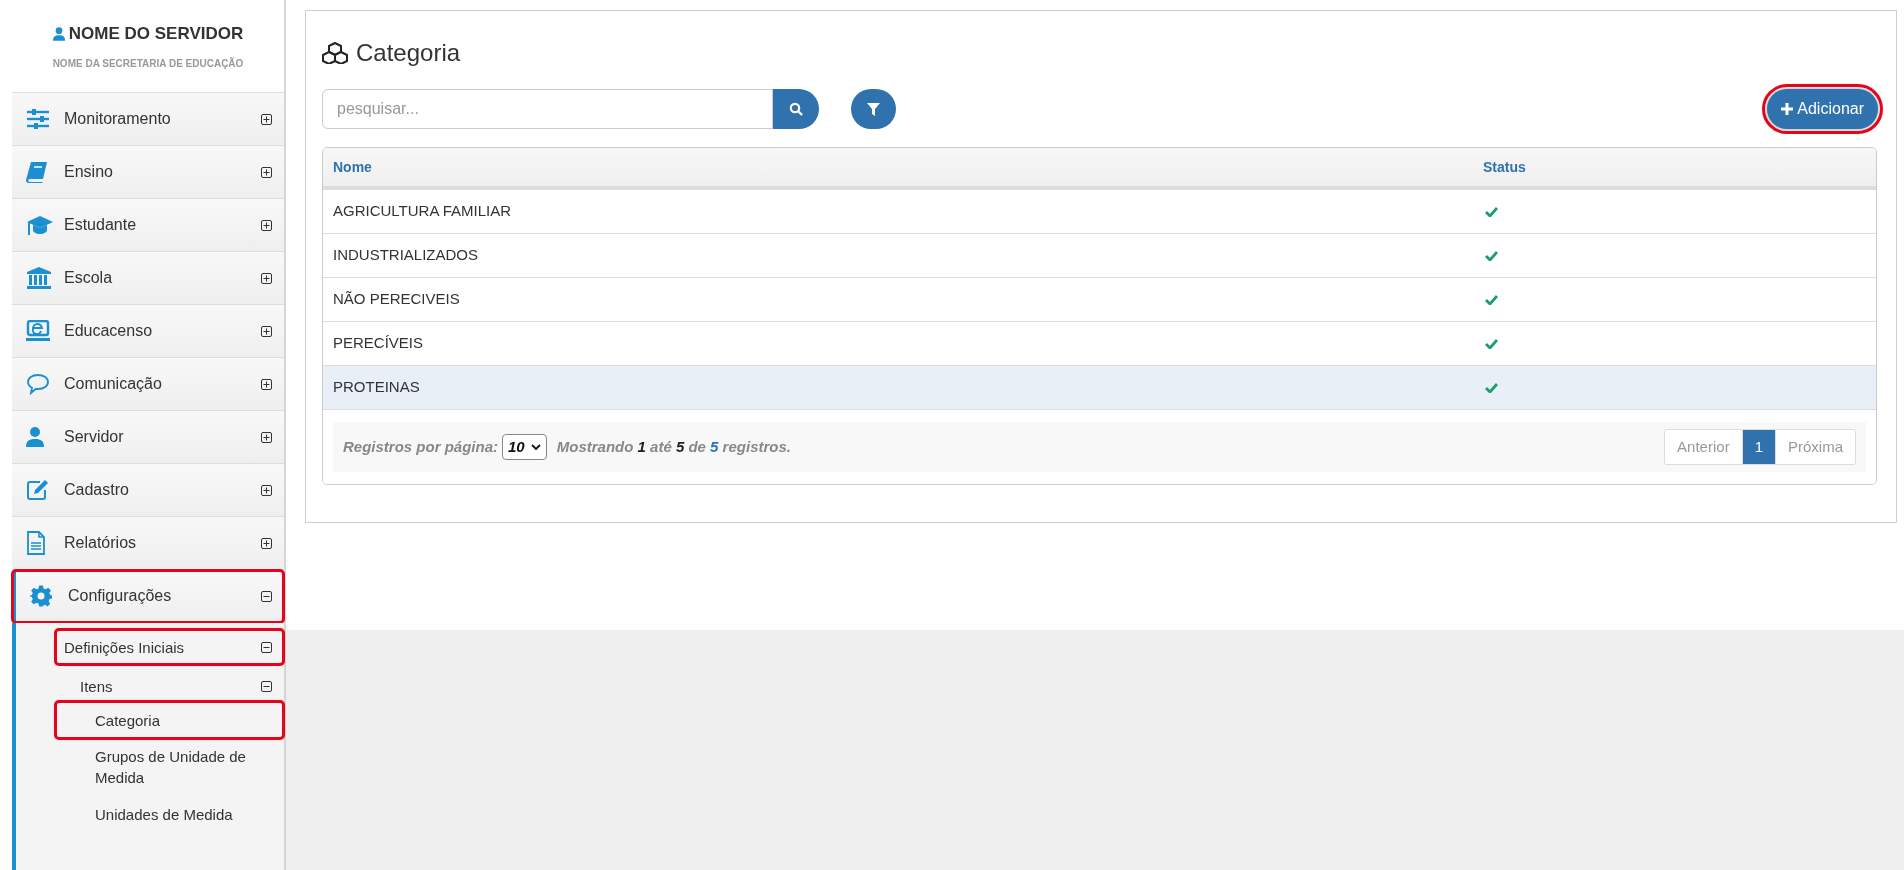 The width and height of the screenshot is (1904, 870). Describe the element at coordinates (148, 490) in the screenshot. I see `menu-item: Cadastro` at that location.